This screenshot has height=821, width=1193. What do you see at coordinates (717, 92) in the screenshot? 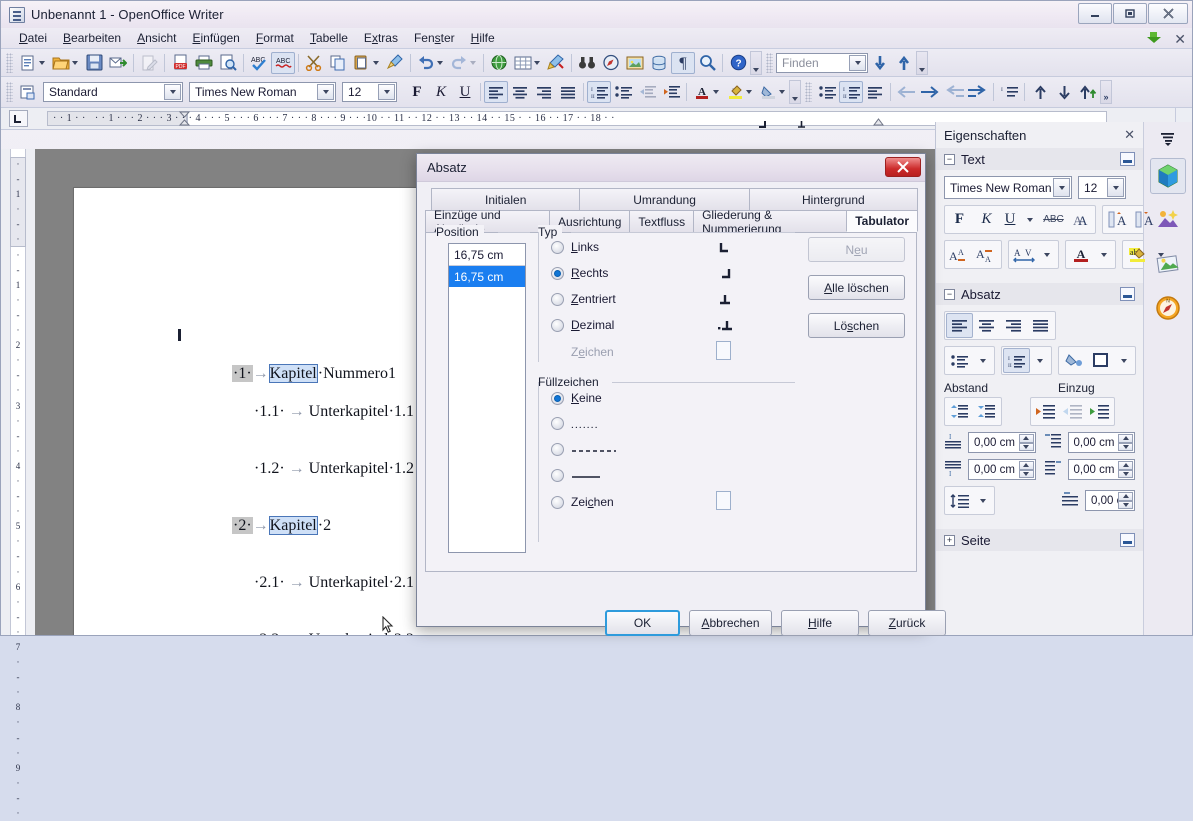
I see `font-color-dropdown` at bounding box center [717, 92].